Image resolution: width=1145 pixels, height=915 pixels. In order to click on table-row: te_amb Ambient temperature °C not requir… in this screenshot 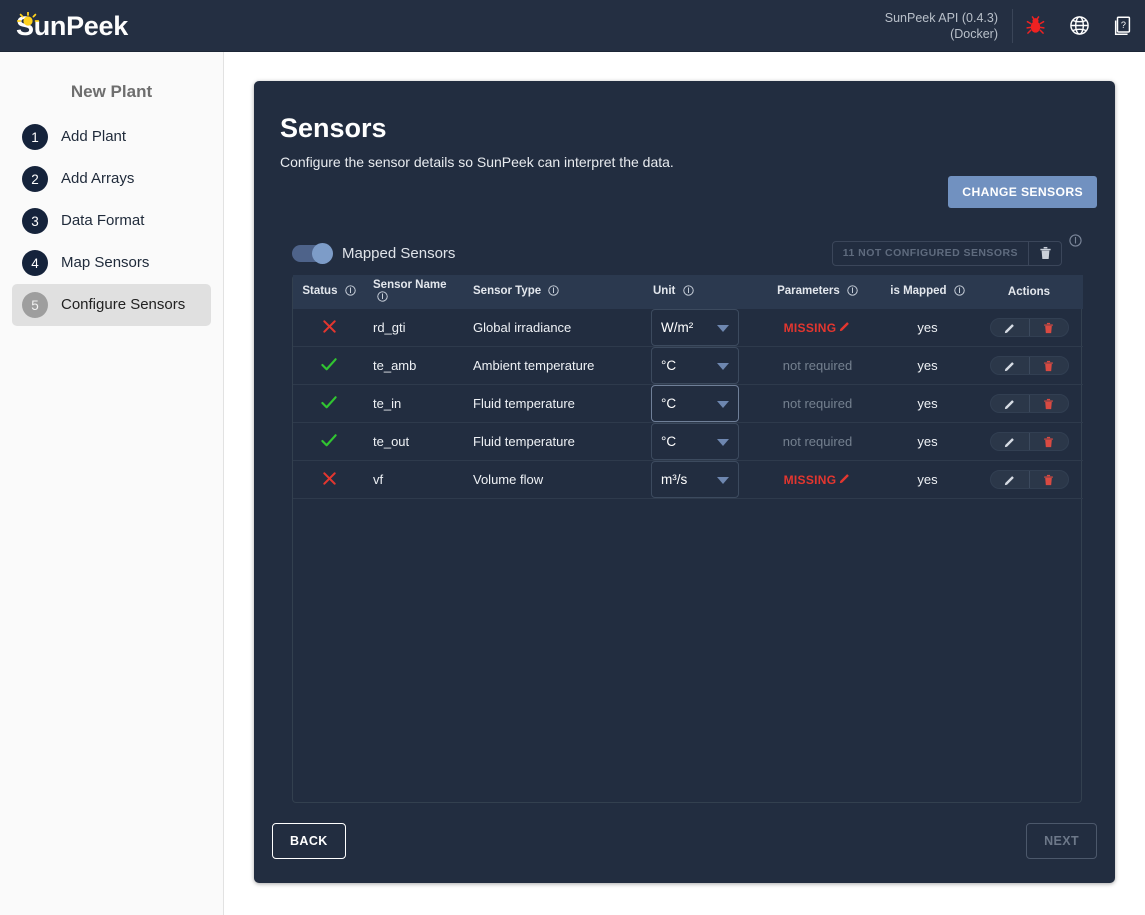, I will do `click(688, 366)`.